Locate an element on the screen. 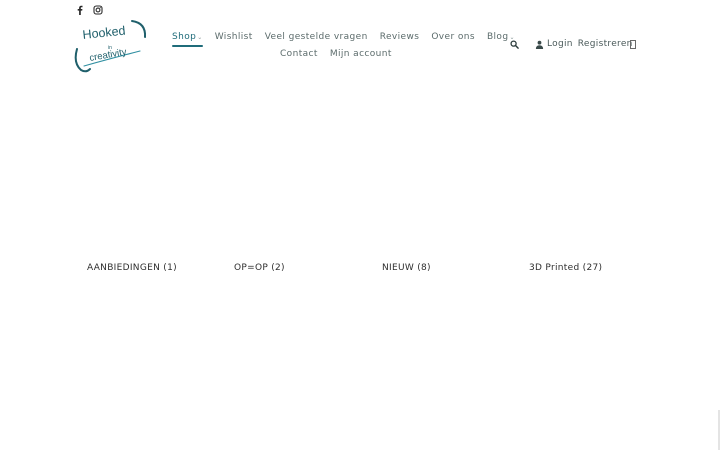 Image resolution: width=720 pixels, height=450 pixels. login-link: Login is located at coordinates (560, 44).